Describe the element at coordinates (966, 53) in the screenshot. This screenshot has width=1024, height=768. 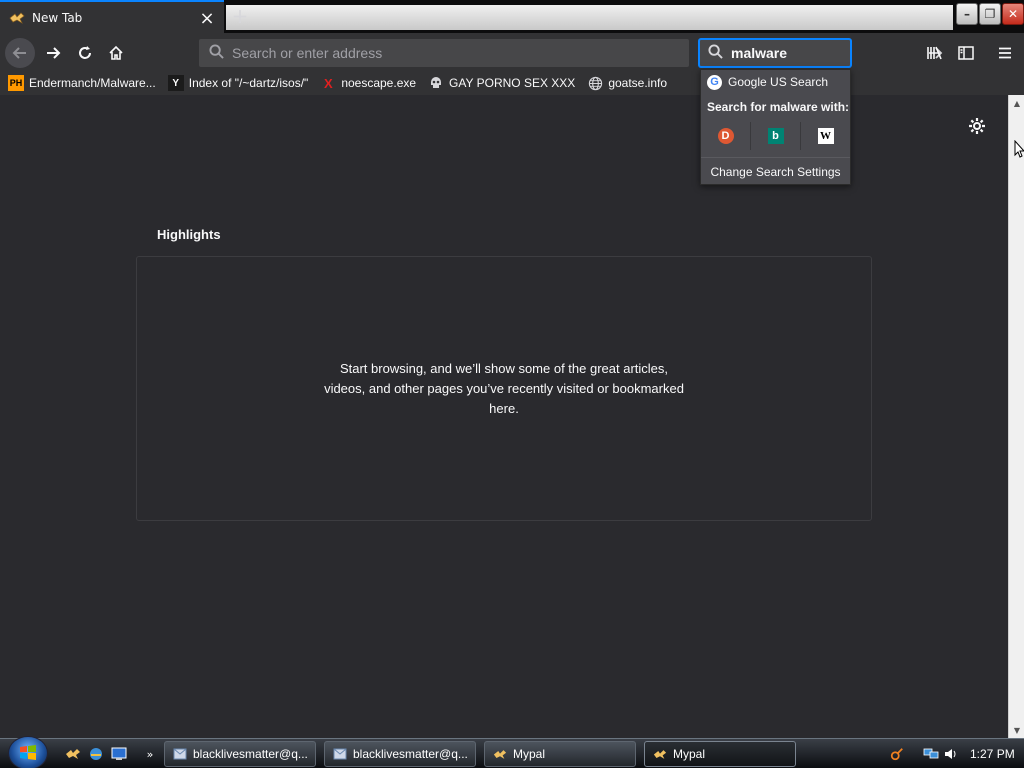
I see `sidebar-toggle-button` at that location.